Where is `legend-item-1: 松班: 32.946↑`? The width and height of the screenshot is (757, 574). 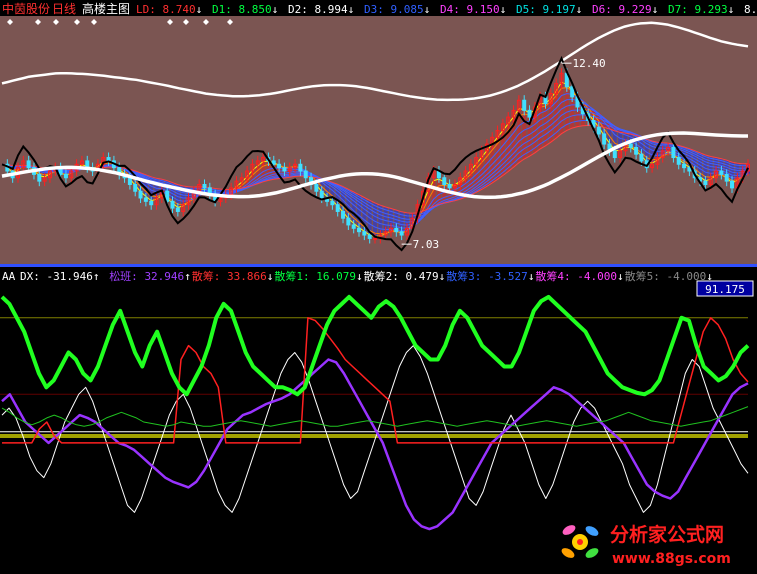 legend-item-1: 松班: 32.946↑ is located at coordinates (150, 276).